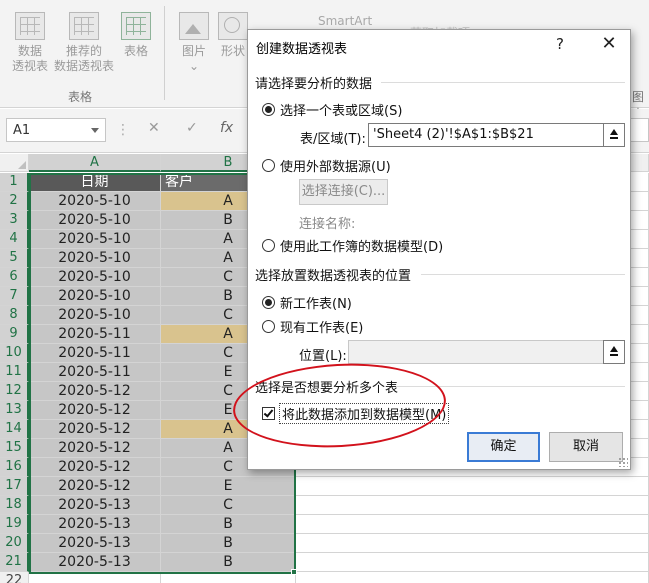 Image resolution: width=649 pixels, height=583 pixels. Describe the element at coordinates (95, 163) in the screenshot. I see `column-header-a: A` at that location.